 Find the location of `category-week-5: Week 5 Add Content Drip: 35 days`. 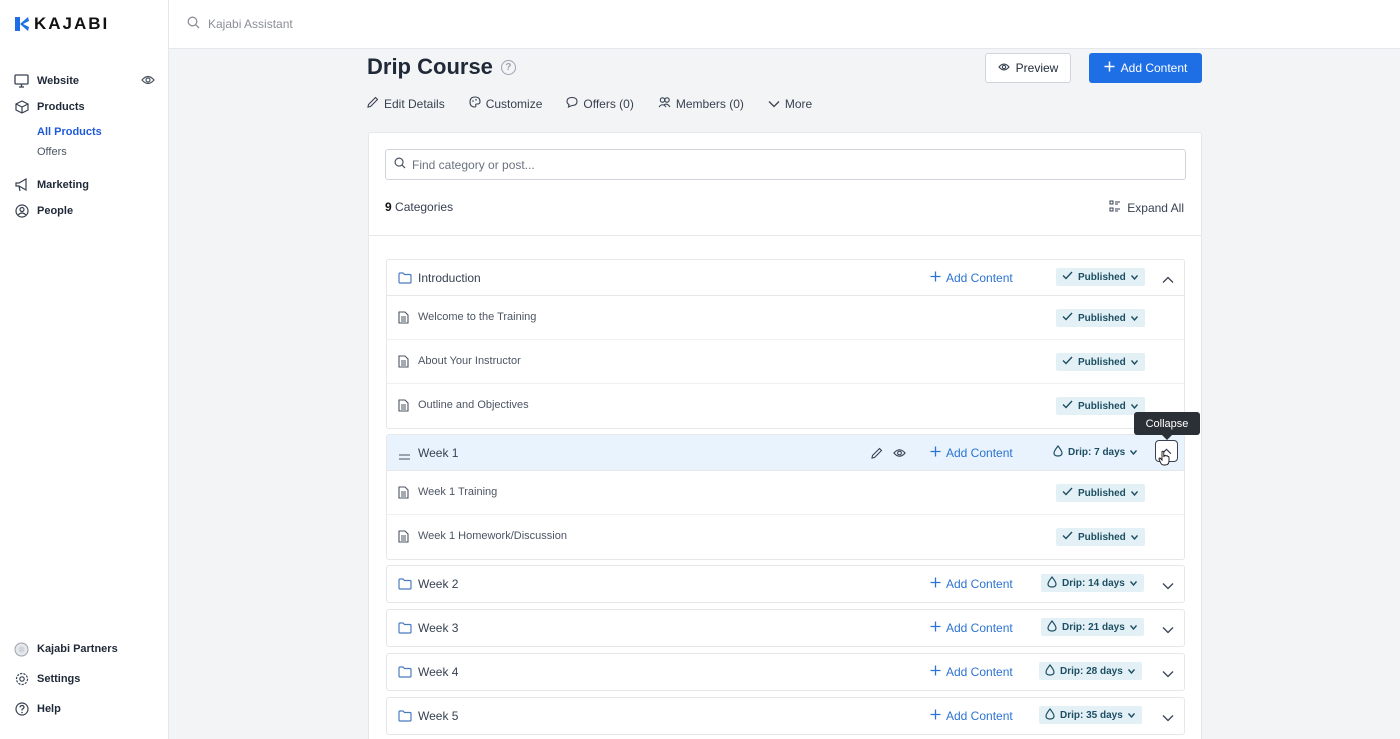

category-week-5: Week 5 Add Content Drip: 35 days is located at coordinates (785, 716).